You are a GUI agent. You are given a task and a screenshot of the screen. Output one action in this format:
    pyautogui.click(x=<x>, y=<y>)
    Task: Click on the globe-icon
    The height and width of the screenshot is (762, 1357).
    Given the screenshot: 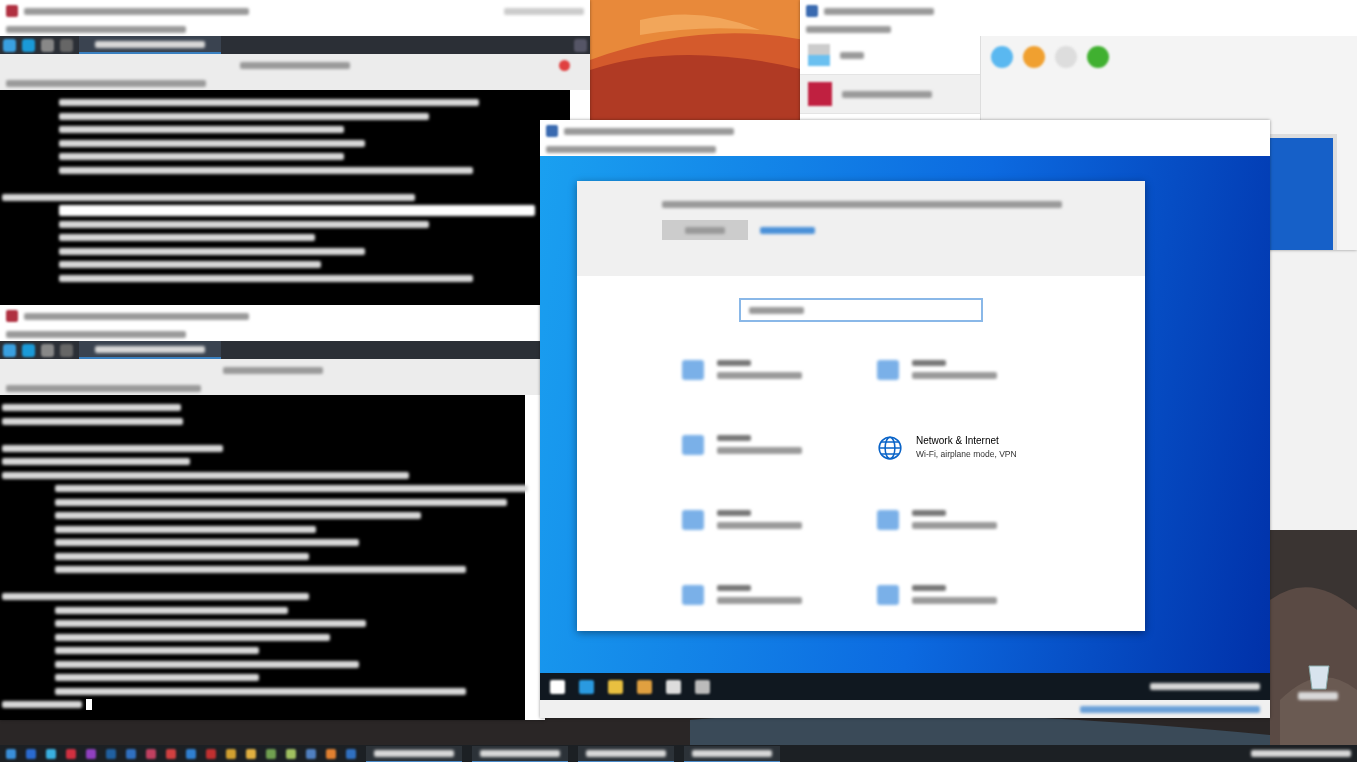 What is the action you would take?
    pyautogui.click(x=890, y=448)
    